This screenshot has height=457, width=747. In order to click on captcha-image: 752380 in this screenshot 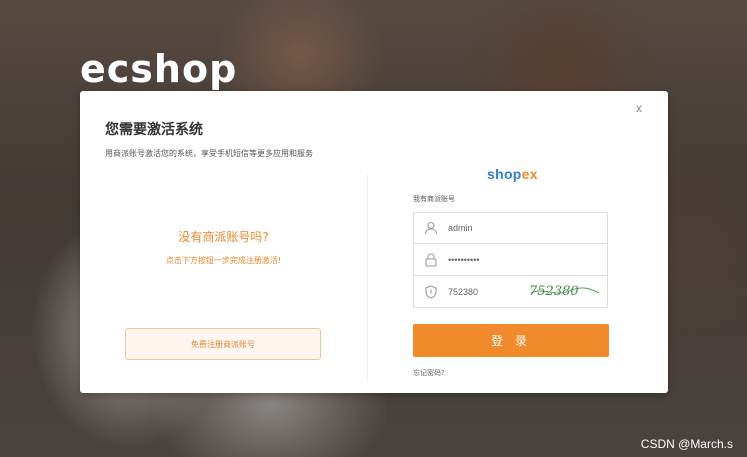, I will do `click(565, 291)`.